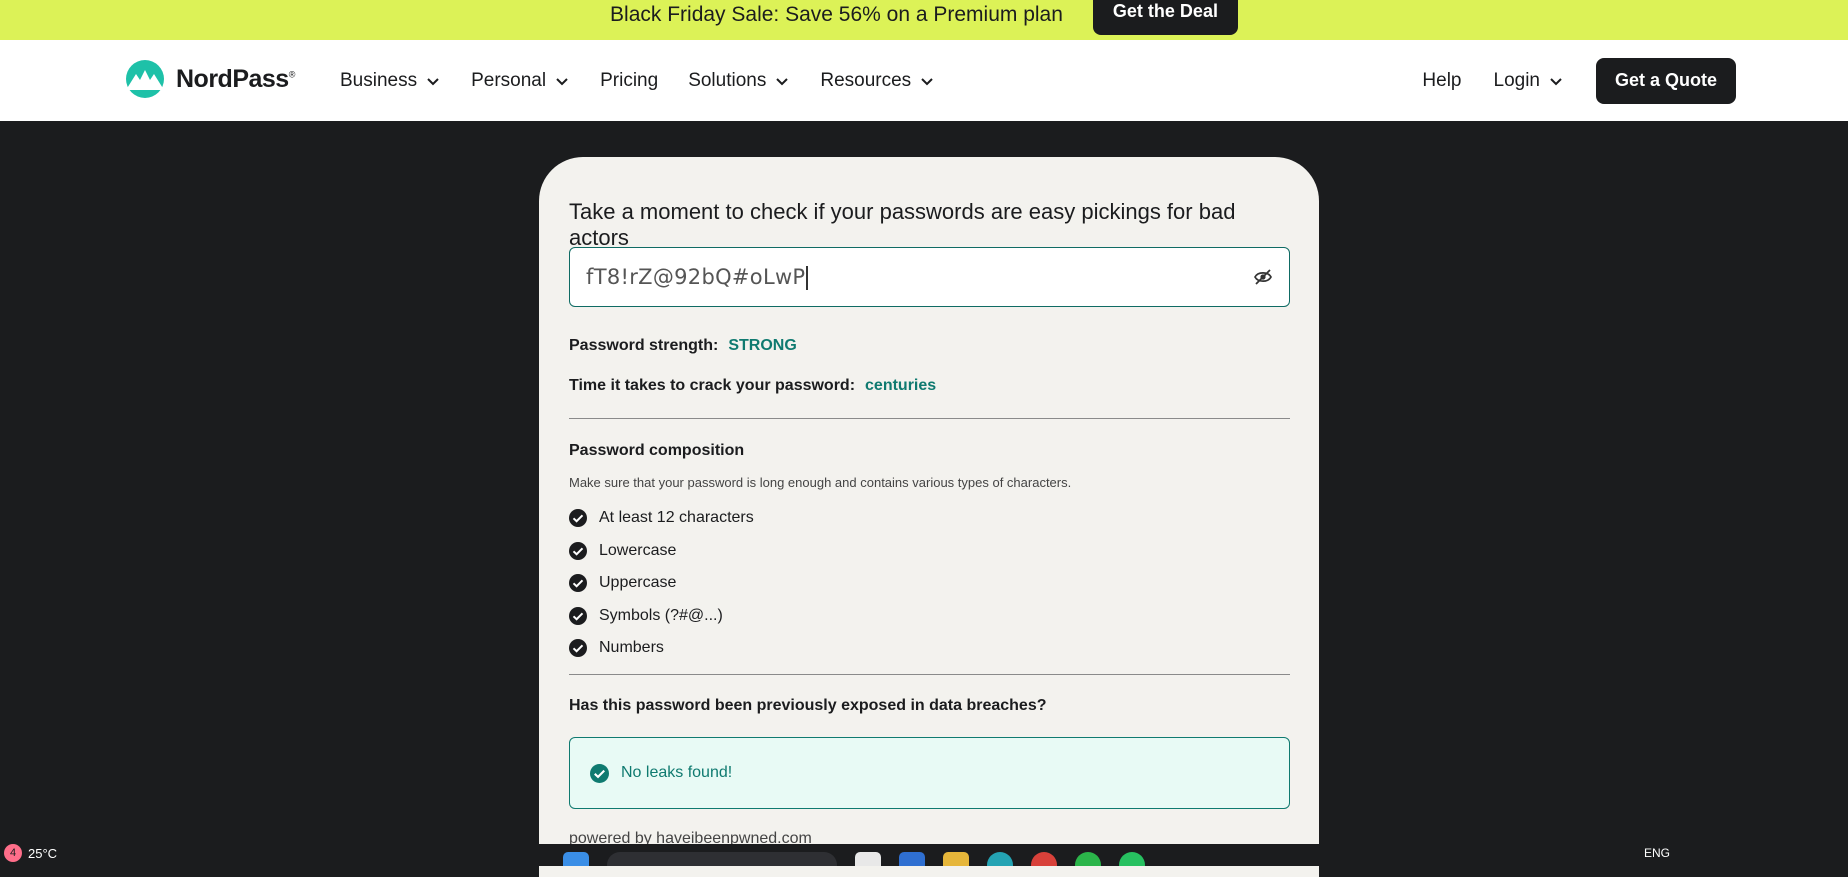  I want to click on nav-right-group: Help Login Get a Quote, so click(1635, 80).